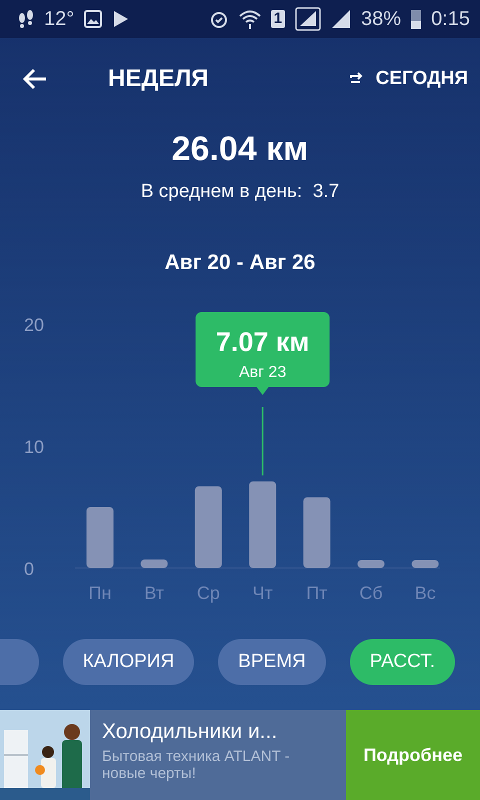 The image size is (480, 800). What do you see at coordinates (128, 662) in the screenshot?
I see `metric-tab: КАЛОРИЯ` at bounding box center [128, 662].